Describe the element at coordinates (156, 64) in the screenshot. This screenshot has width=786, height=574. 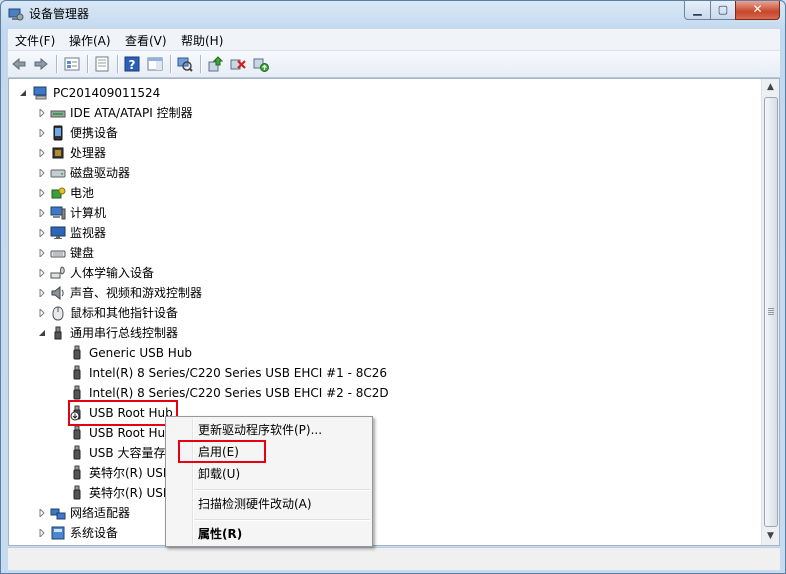
I see `action-pane-button` at that location.